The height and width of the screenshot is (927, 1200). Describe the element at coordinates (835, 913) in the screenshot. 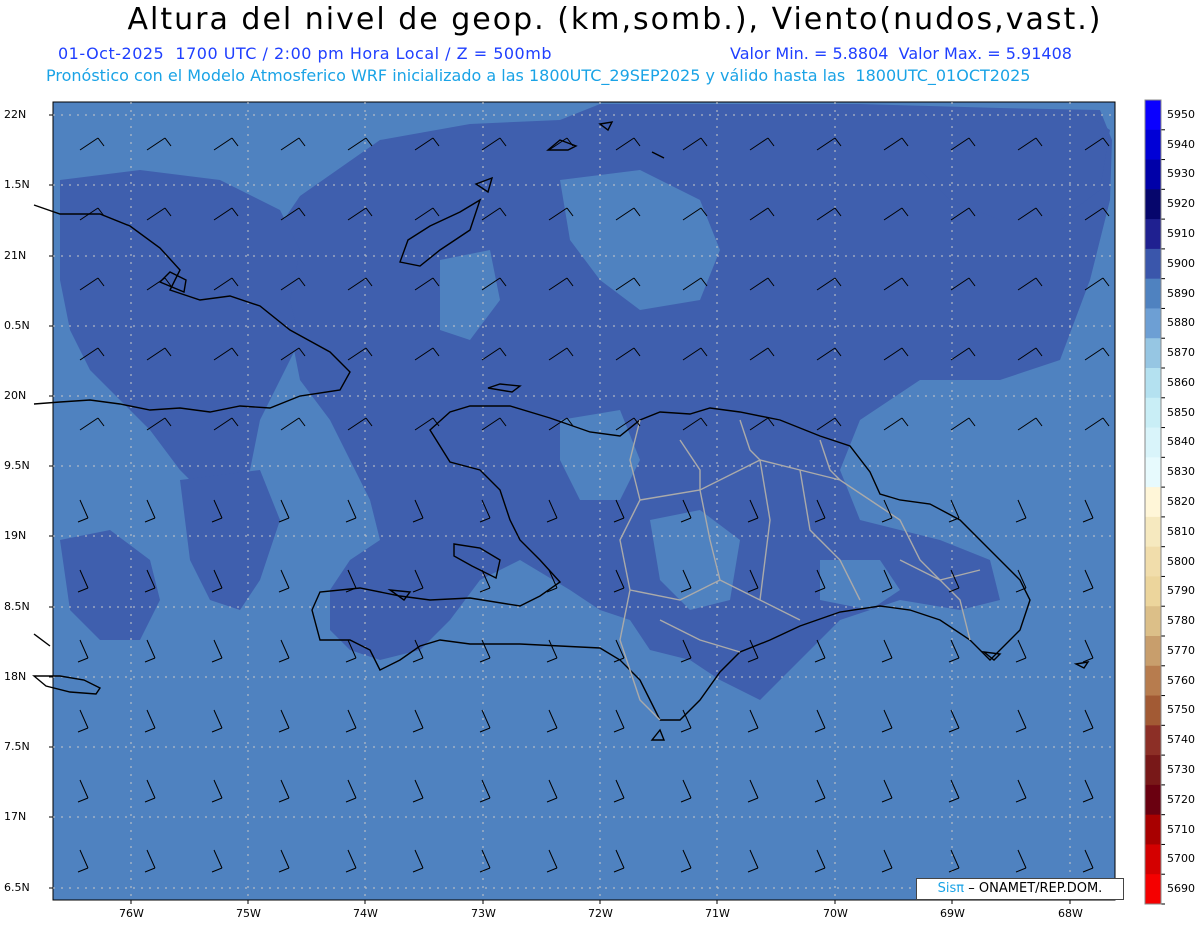

I see `lon-label: 70W` at that location.